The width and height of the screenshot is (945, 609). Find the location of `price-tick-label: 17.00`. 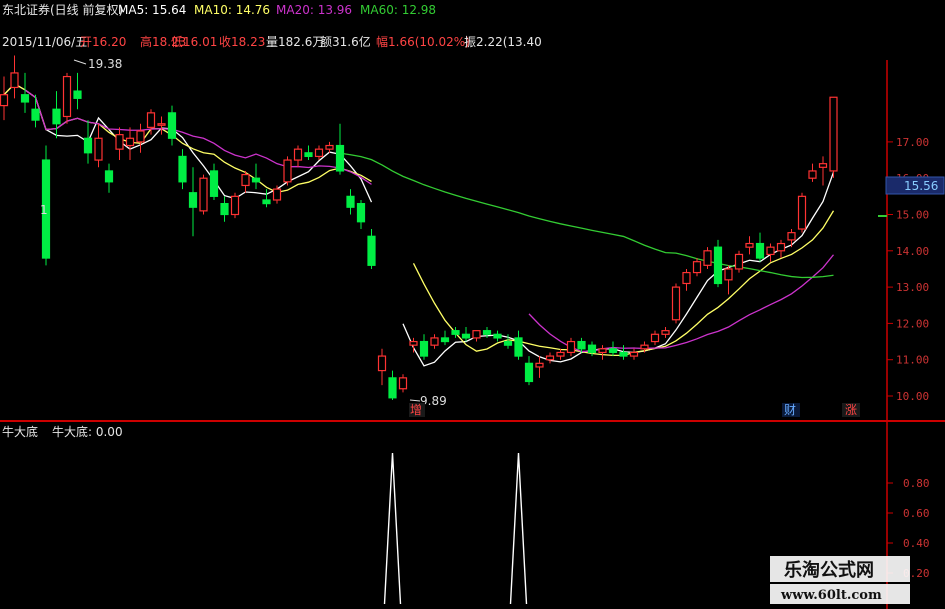

price-tick-label: 17.00 is located at coordinates (912, 142).